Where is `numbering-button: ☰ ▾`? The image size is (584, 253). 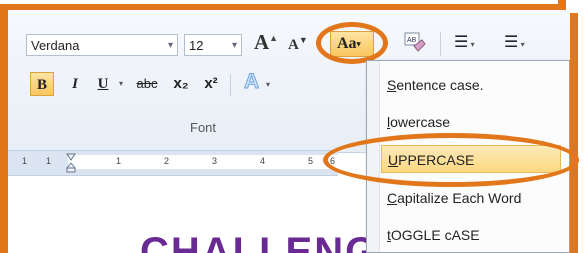
numbering-button: ☰ ▾ is located at coordinates (514, 42).